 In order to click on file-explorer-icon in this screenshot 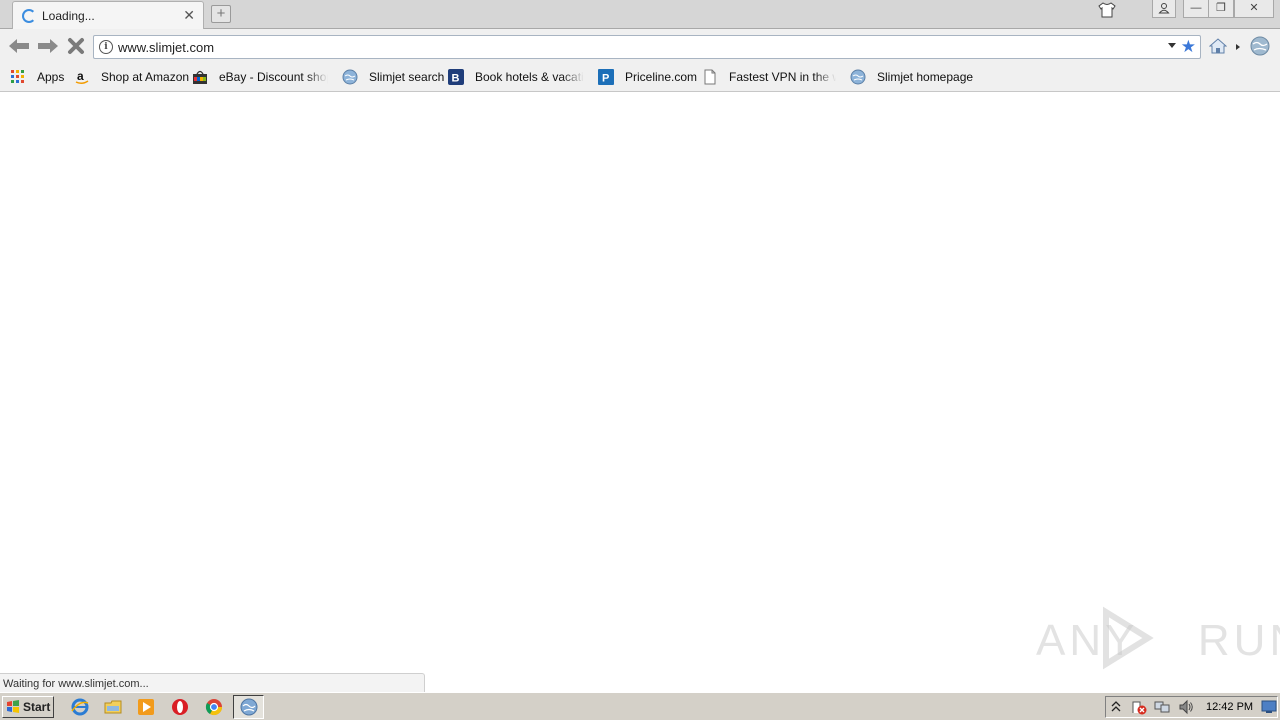, I will do `click(113, 707)`.